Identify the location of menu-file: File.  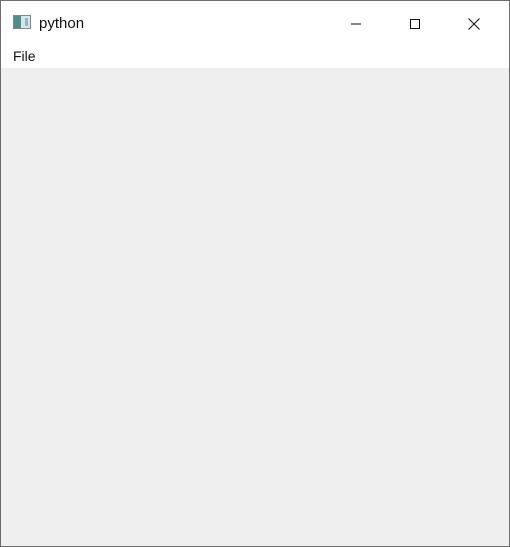
(24, 57).